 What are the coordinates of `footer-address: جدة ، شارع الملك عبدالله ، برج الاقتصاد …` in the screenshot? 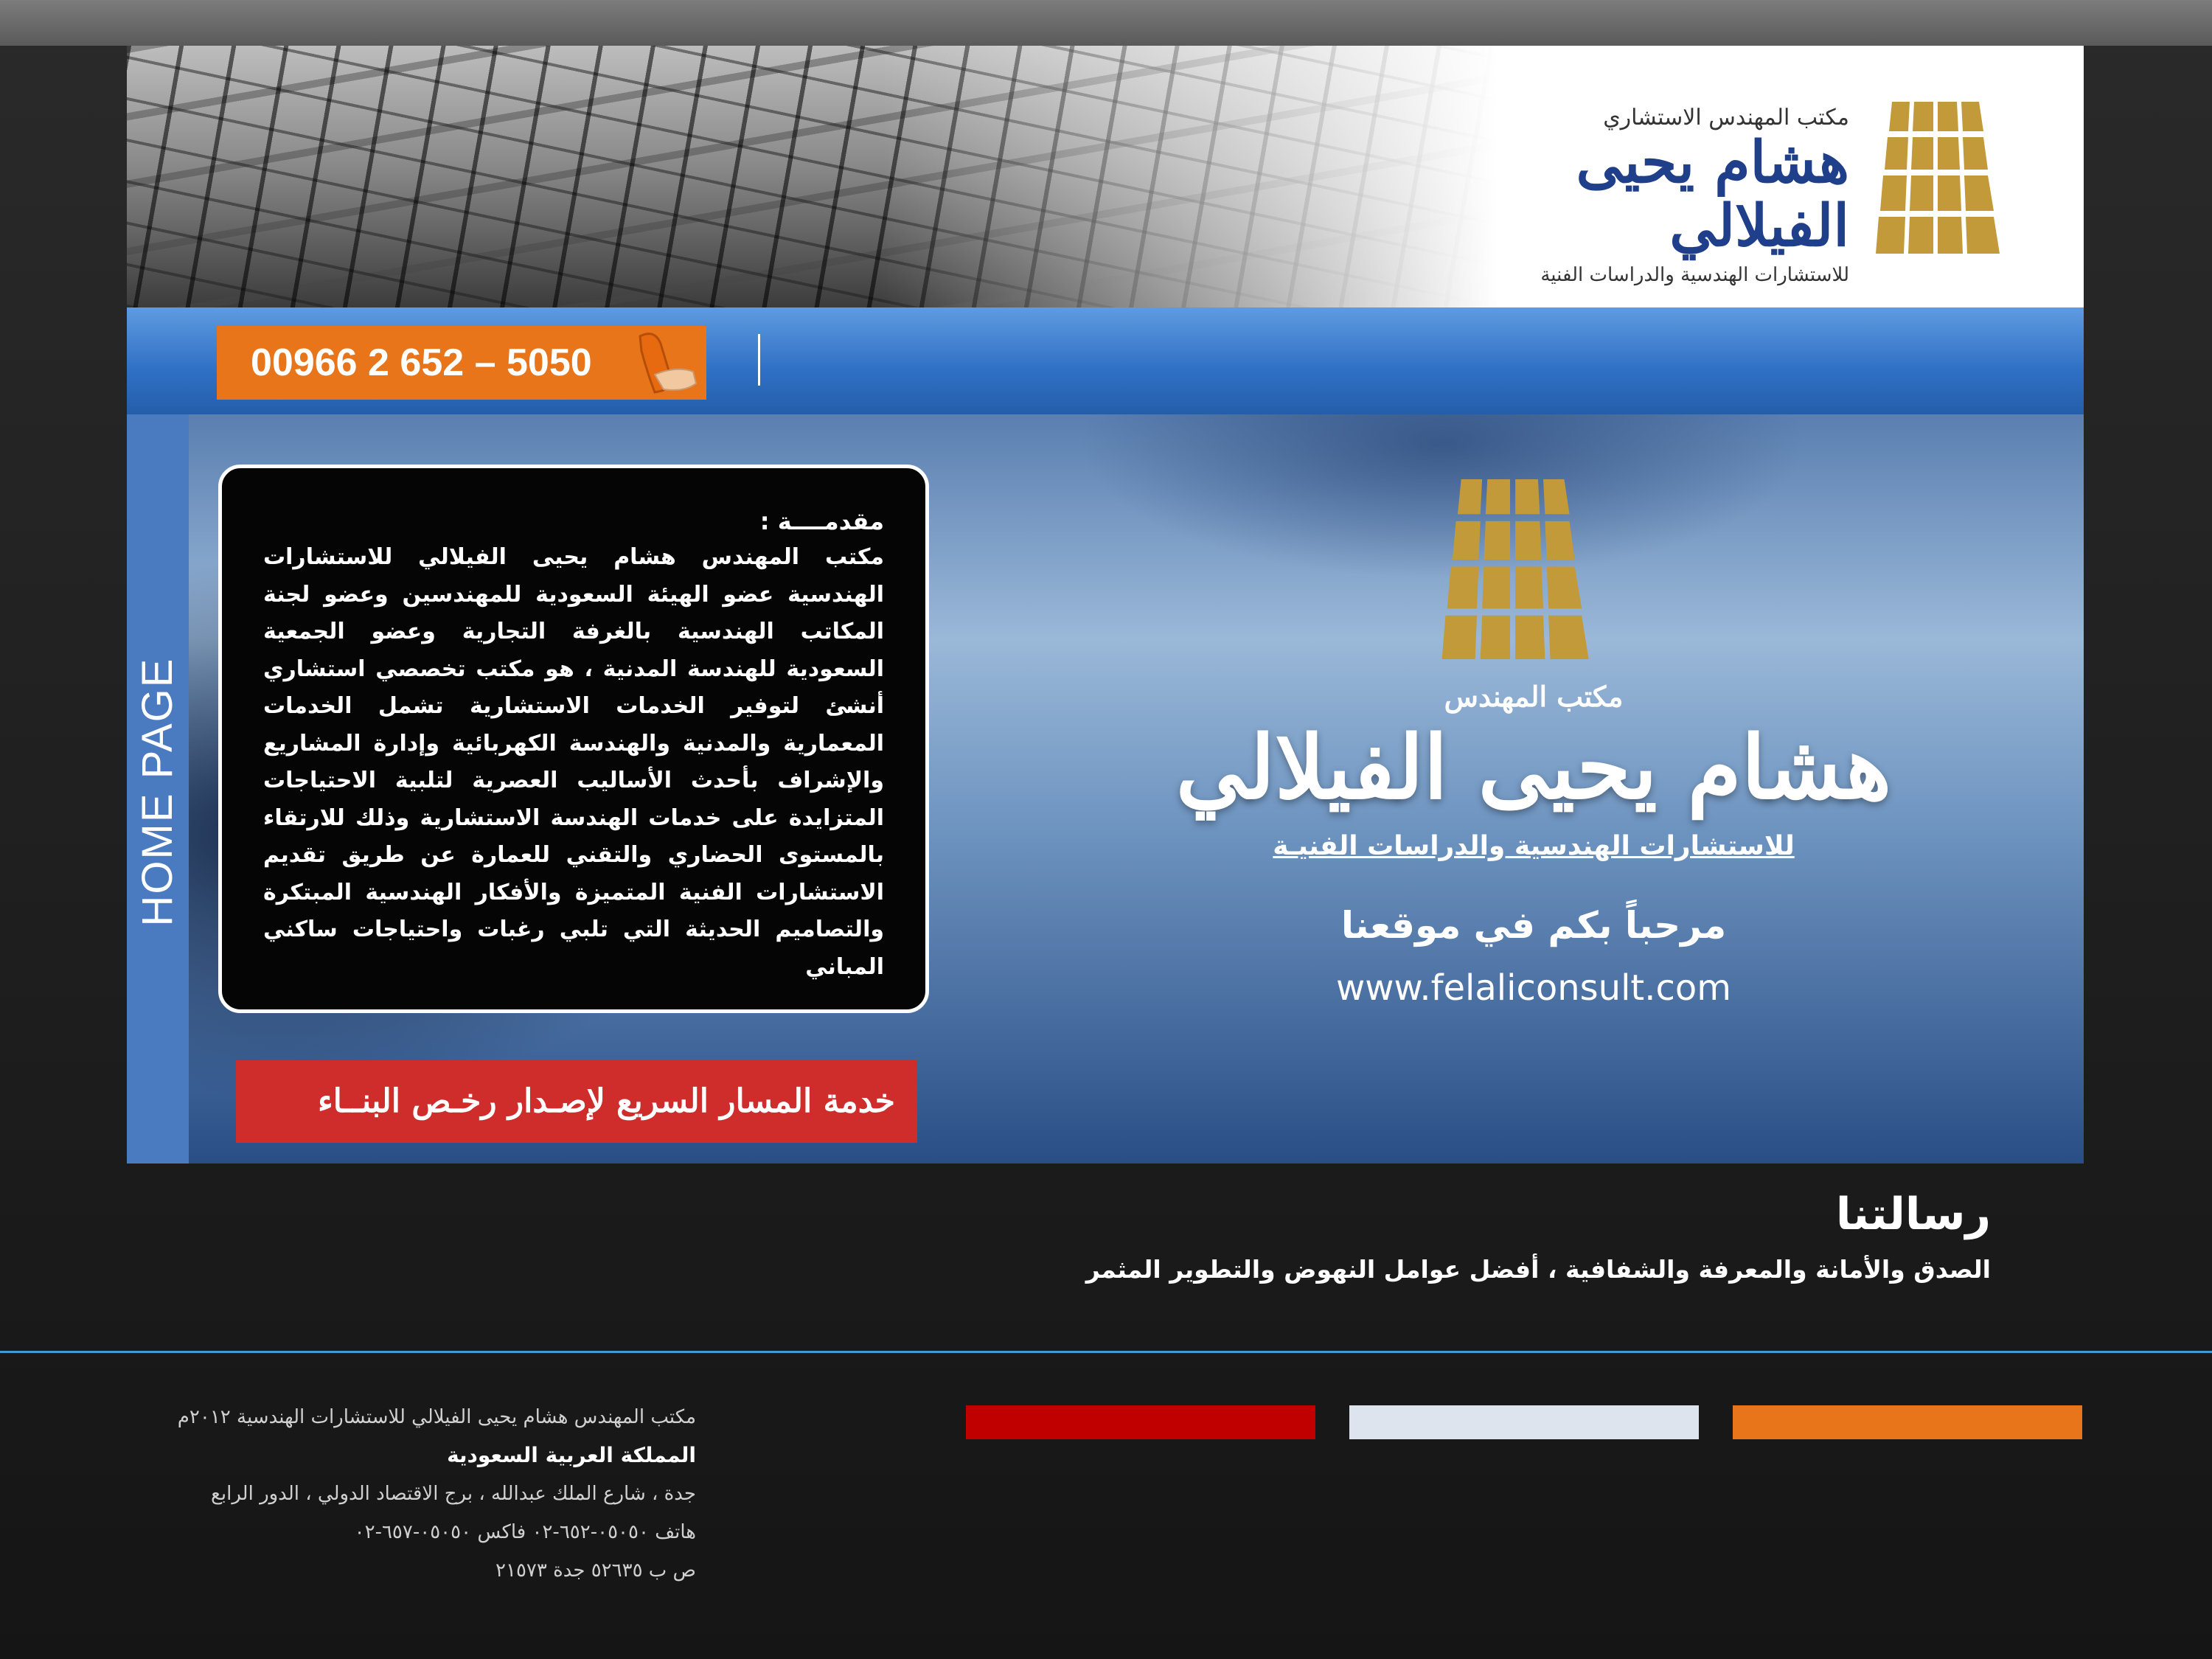 It's located at (453, 1494).